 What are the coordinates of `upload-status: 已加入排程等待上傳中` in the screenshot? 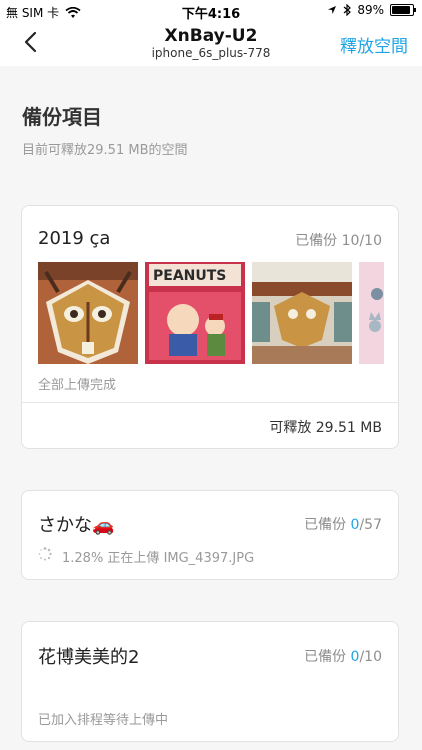 It's located at (103, 720).